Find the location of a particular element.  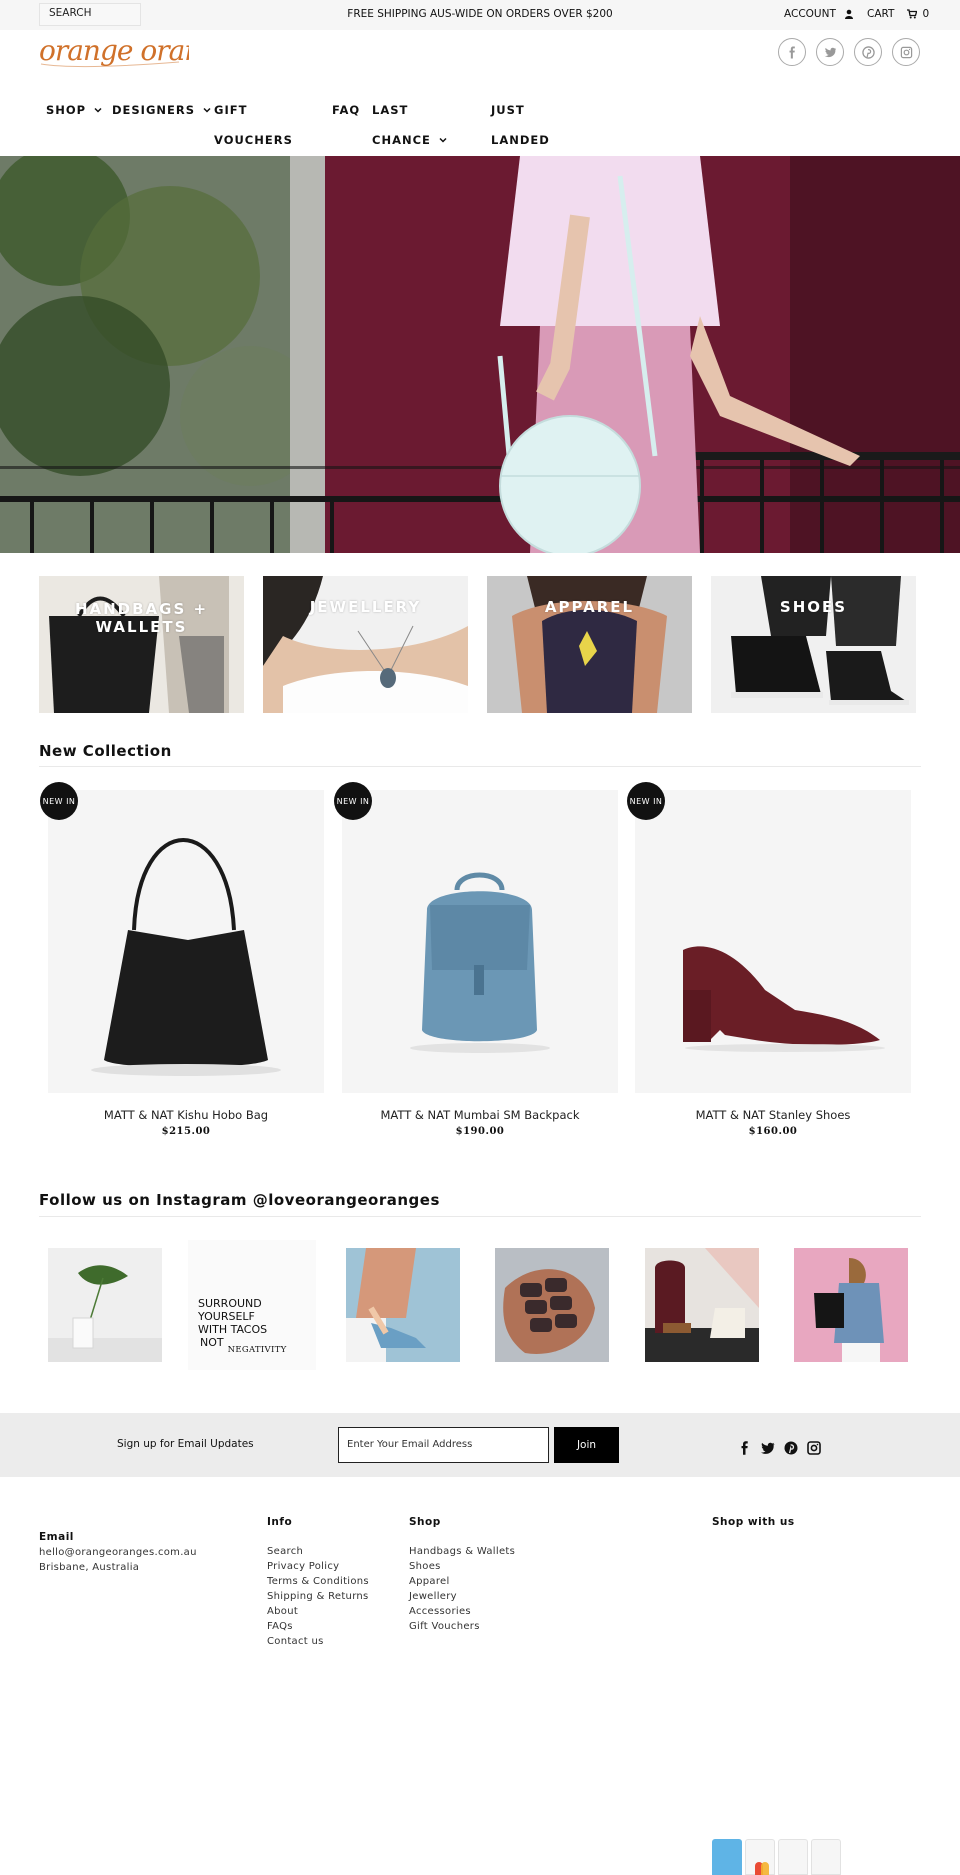

footer-link: Search is located at coordinates (318, 1551).